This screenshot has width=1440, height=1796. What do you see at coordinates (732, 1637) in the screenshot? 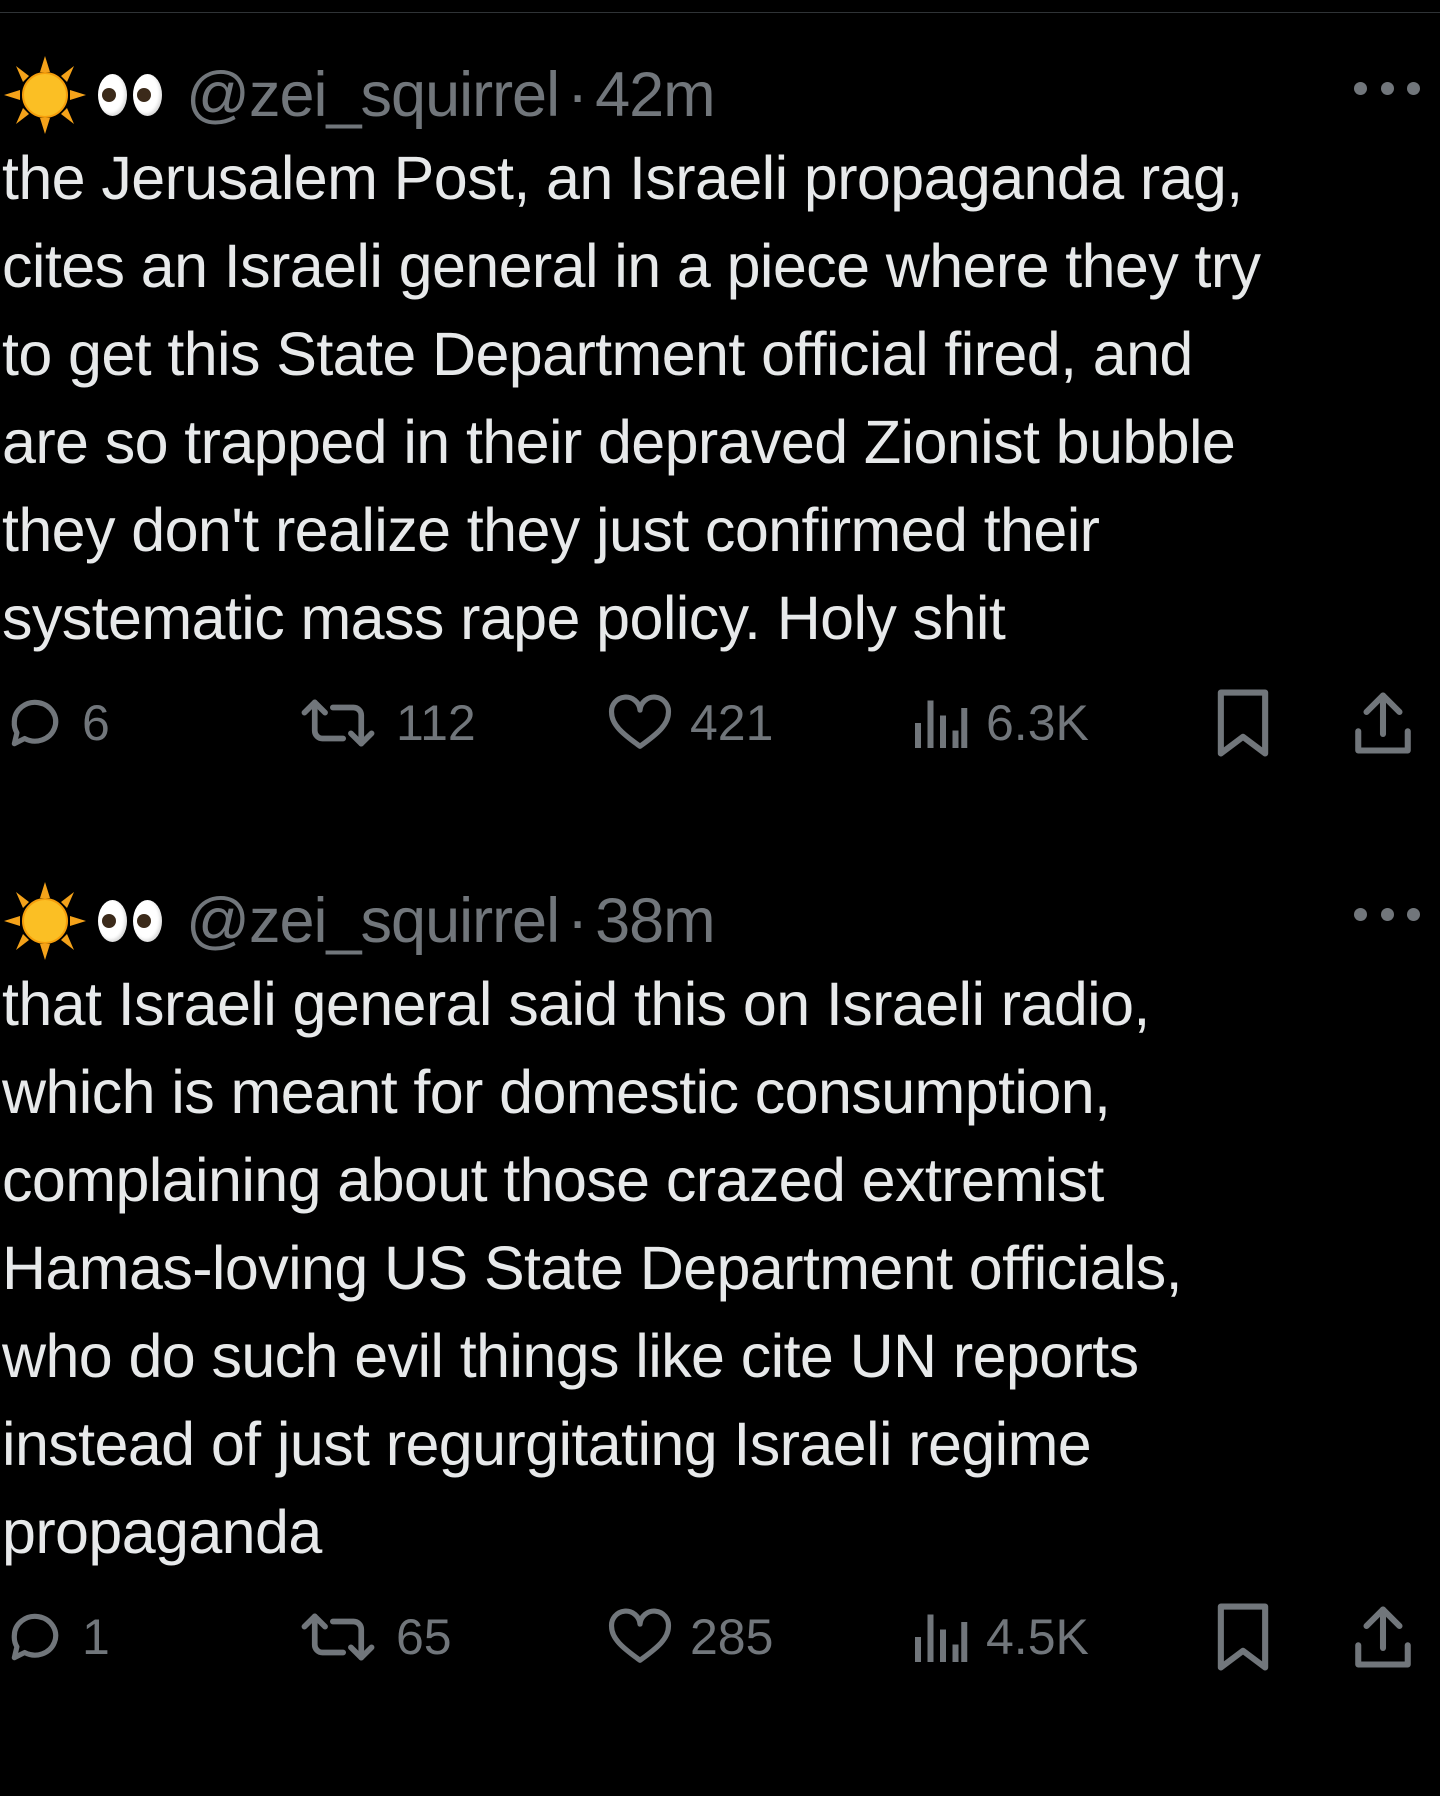
I see `like-count: 285` at bounding box center [732, 1637].